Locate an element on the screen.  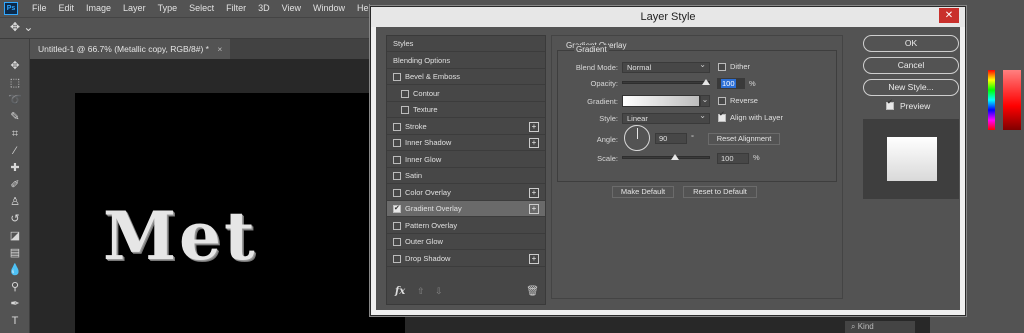
dither-checkbox is located at coordinates (722, 67).